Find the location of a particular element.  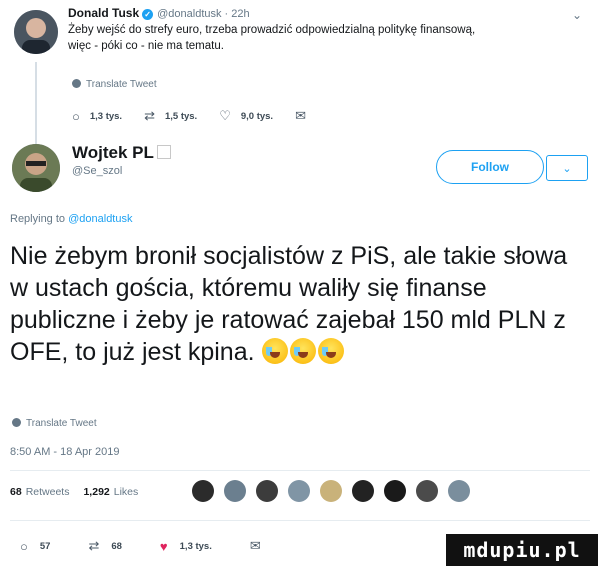

liker-avatars is located at coordinates (336, 491).